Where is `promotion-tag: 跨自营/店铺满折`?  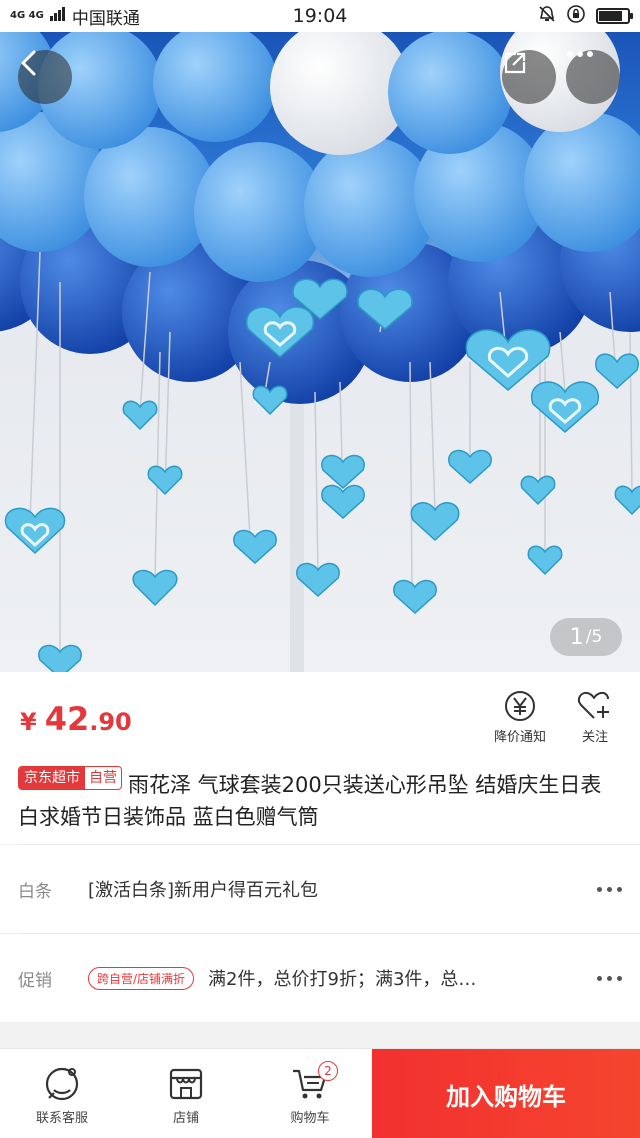
promotion-tag: 跨自营/店铺满折 is located at coordinates (141, 978).